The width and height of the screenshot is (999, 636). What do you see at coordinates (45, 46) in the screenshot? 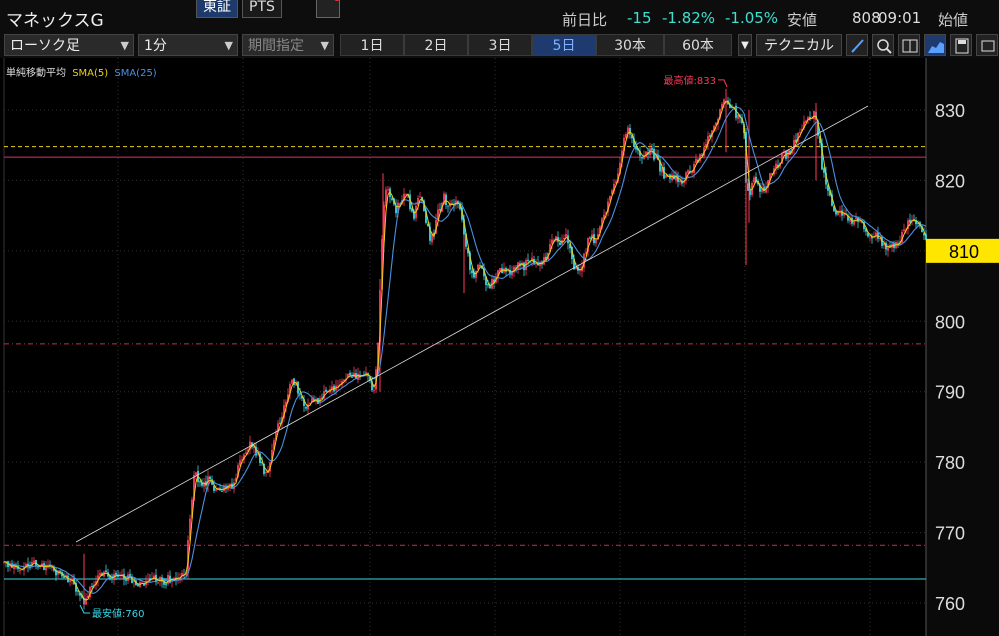
I see `chart-type-value: ローソク足` at bounding box center [45, 46].